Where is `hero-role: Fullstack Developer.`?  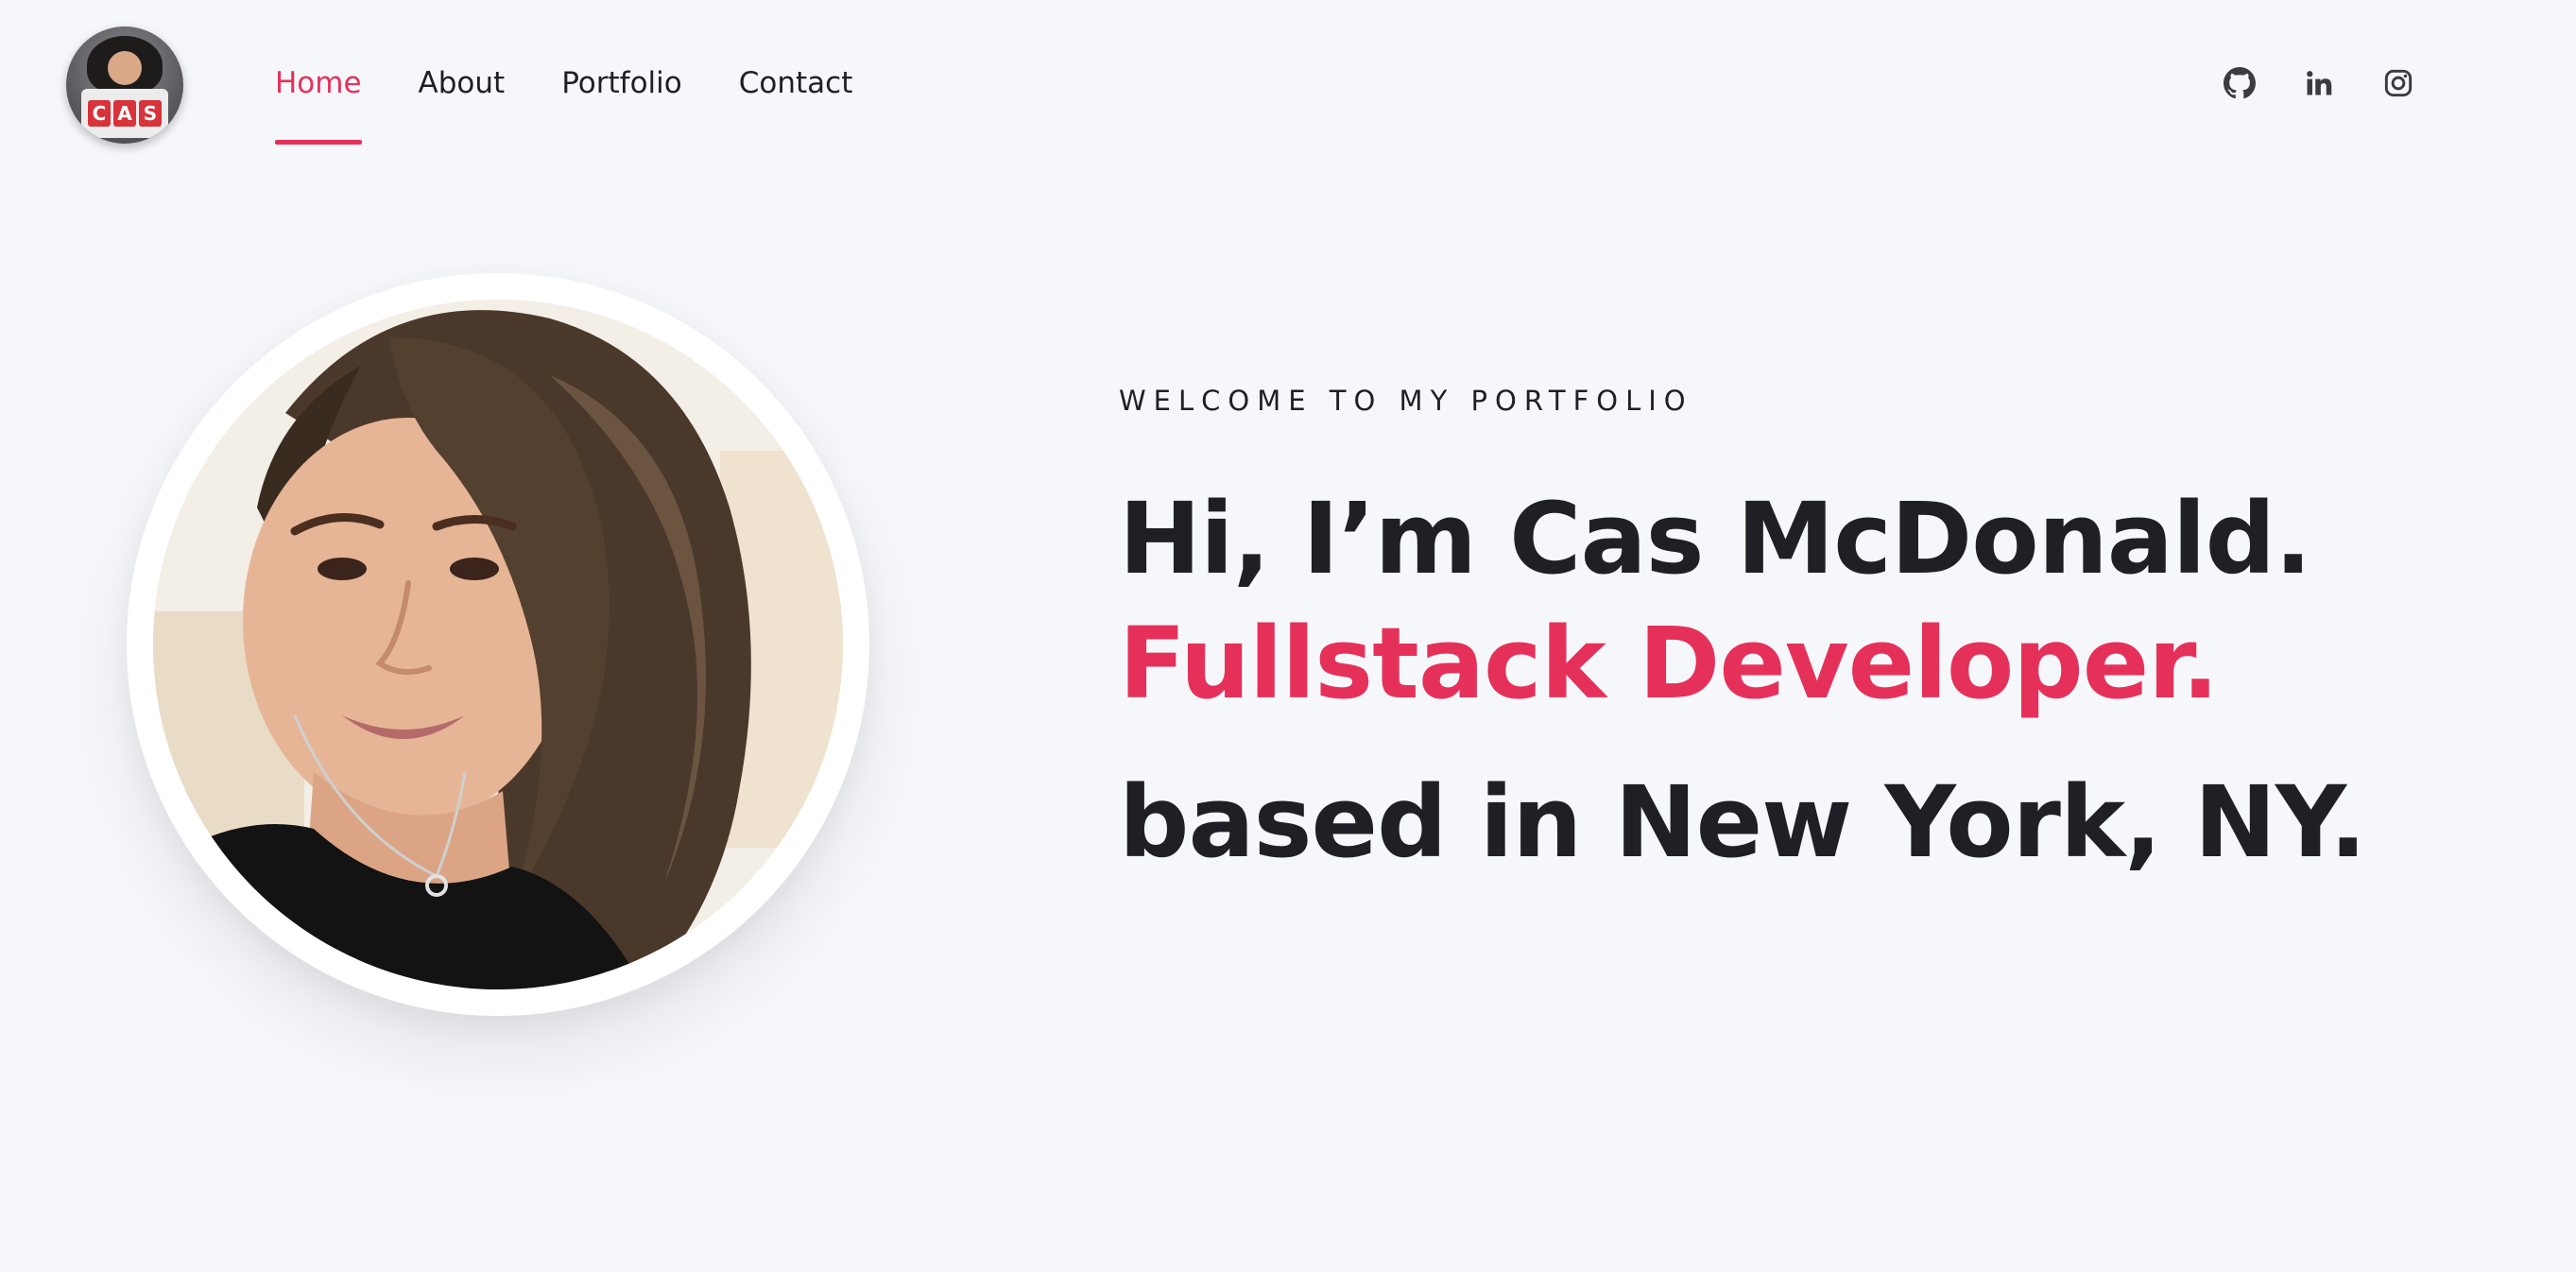 hero-role: Fullstack Developer. is located at coordinates (1669, 663).